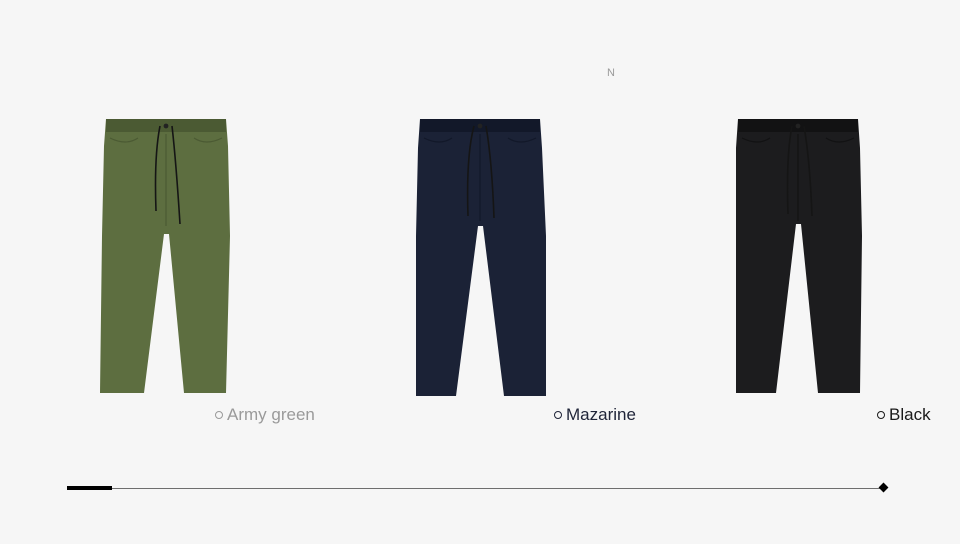 This screenshot has width=960, height=544. I want to click on color-label: Mazarine, so click(601, 414).